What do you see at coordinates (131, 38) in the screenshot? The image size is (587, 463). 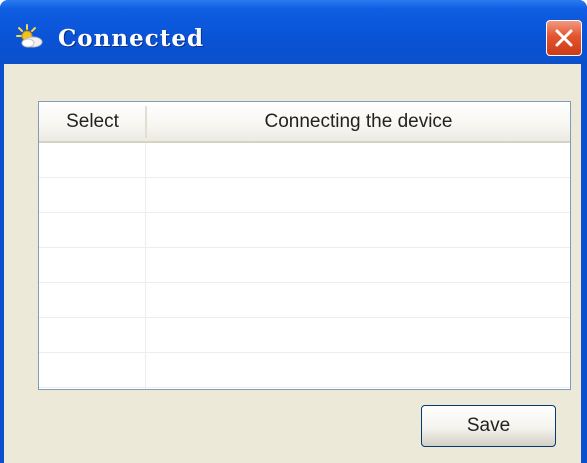 I see `window-title: Connected` at bounding box center [131, 38].